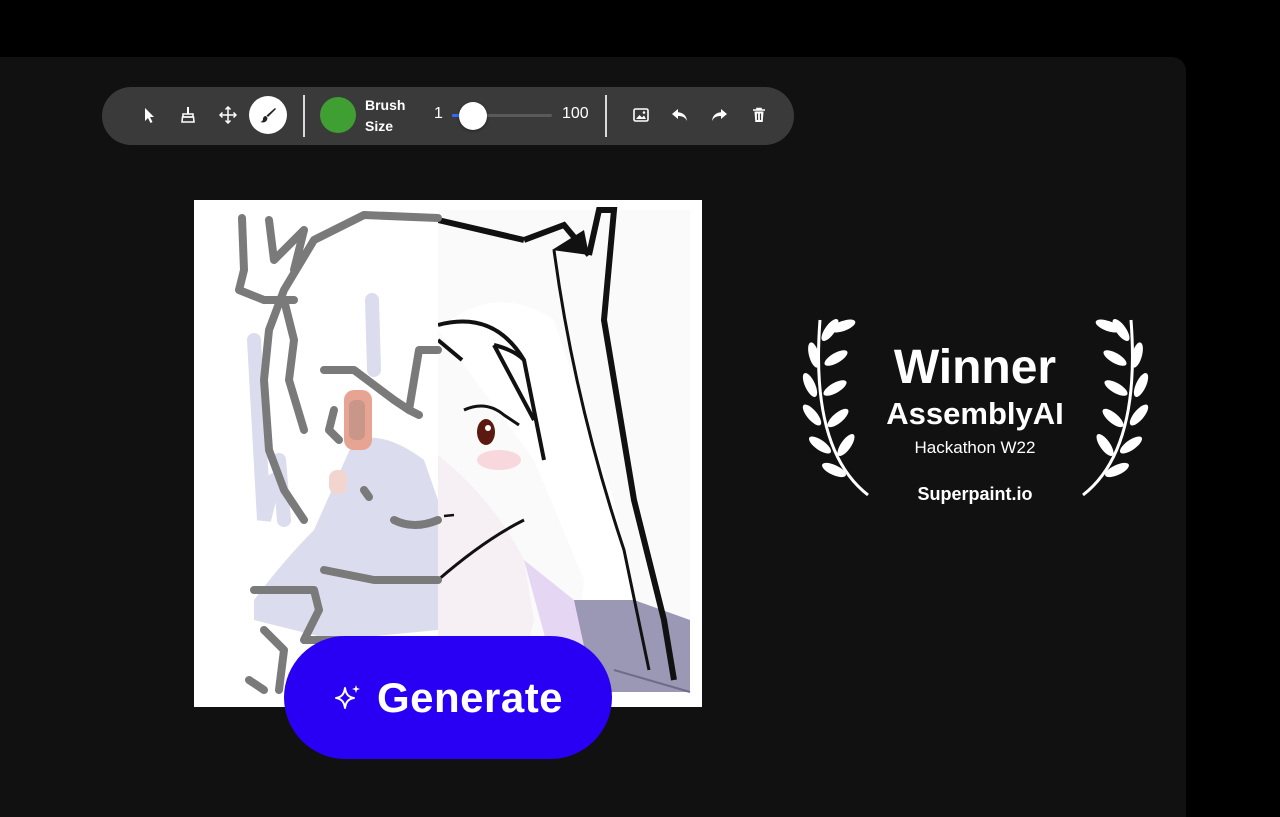 This screenshot has width=1280, height=817. What do you see at coordinates (975, 494) in the screenshot?
I see `award-site: Superpaint.io` at bounding box center [975, 494].